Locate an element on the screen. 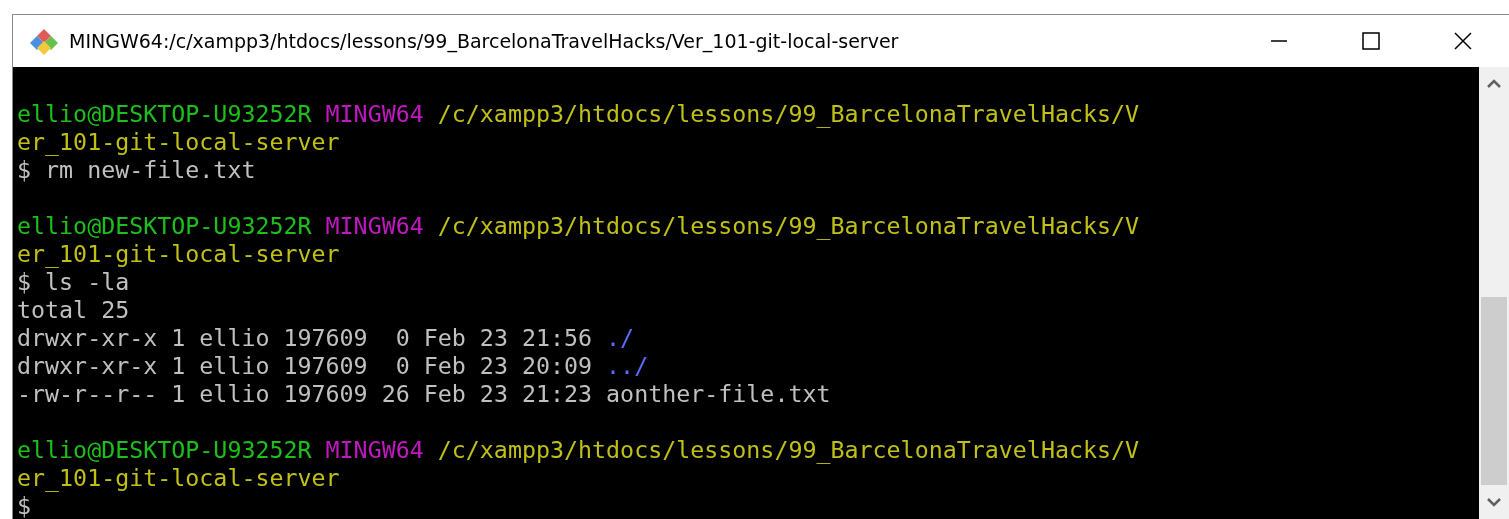 The image size is (1509, 519). diamond-app-icon is located at coordinates (44, 41).